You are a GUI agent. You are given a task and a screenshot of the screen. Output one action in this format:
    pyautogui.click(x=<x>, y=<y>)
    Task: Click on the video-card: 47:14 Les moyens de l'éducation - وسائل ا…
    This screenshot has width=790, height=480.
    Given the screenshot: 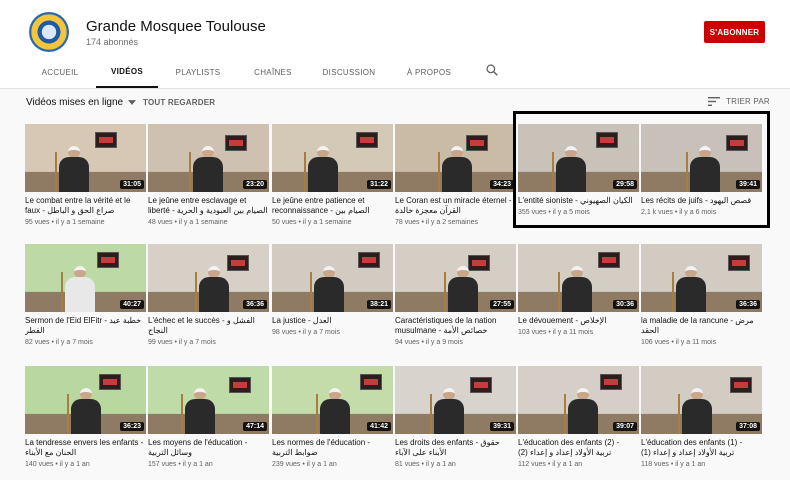 What is the action you would take?
    pyautogui.click(x=208, y=417)
    